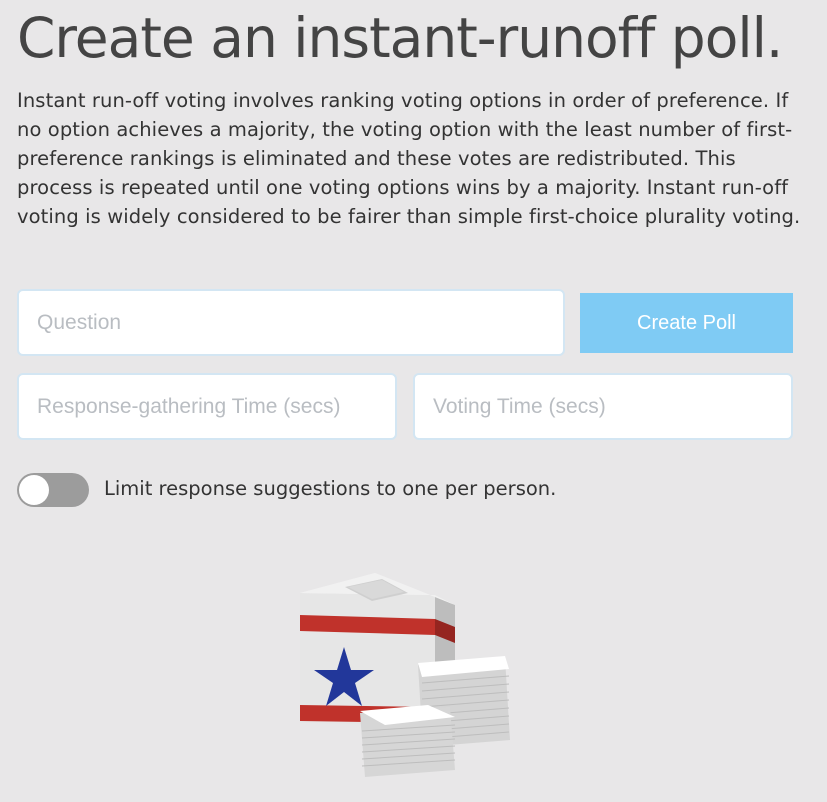  What do you see at coordinates (407, 677) in the screenshot?
I see `ballot-box-icon` at bounding box center [407, 677].